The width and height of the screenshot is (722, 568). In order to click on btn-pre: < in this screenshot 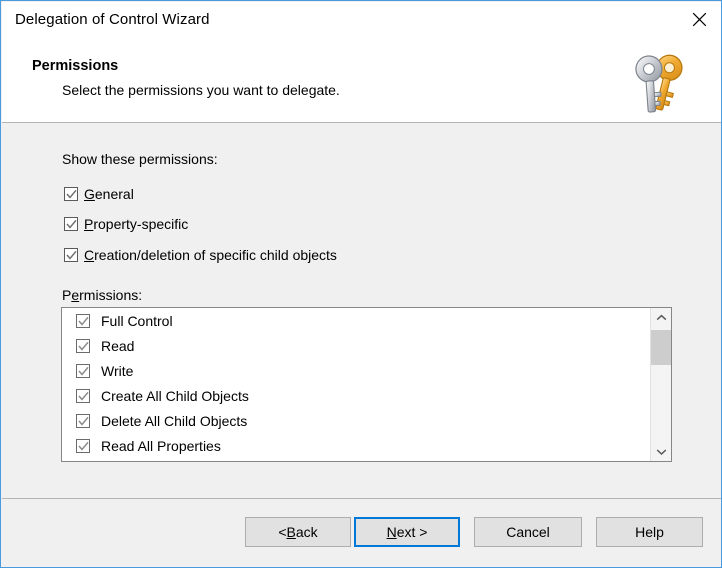, I will do `click(282, 532)`.